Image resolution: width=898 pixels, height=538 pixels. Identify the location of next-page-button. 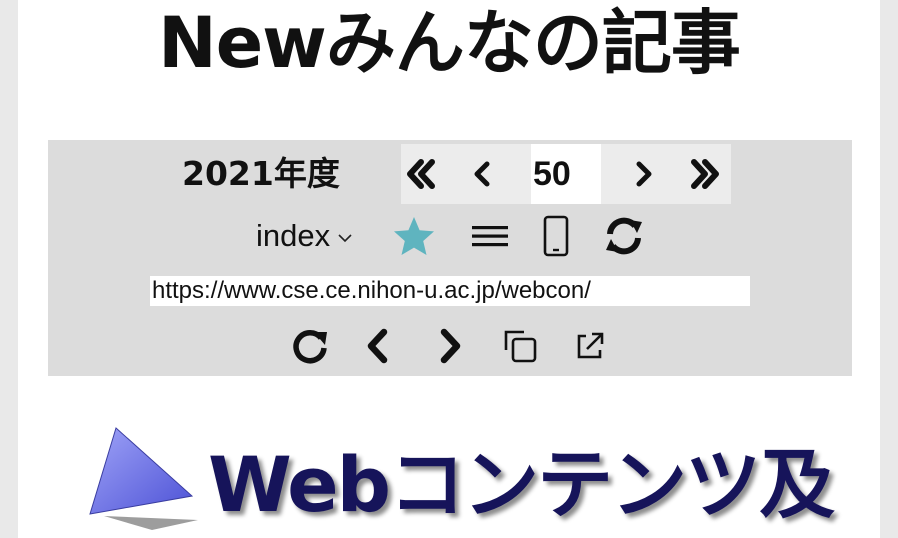
(643, 174).